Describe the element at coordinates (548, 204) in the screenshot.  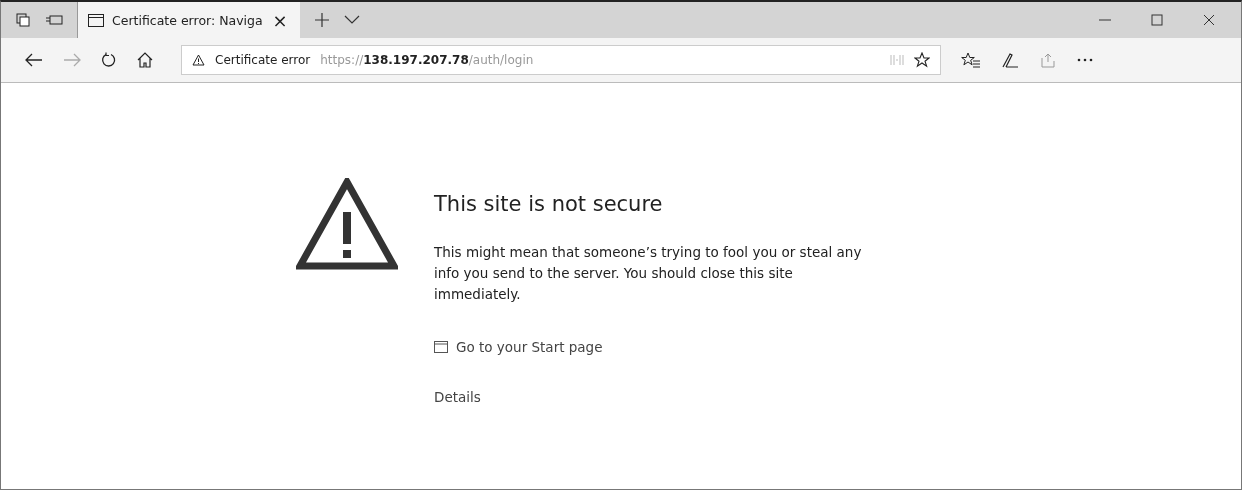
I see `page-heading: This site is not secure` at that location.